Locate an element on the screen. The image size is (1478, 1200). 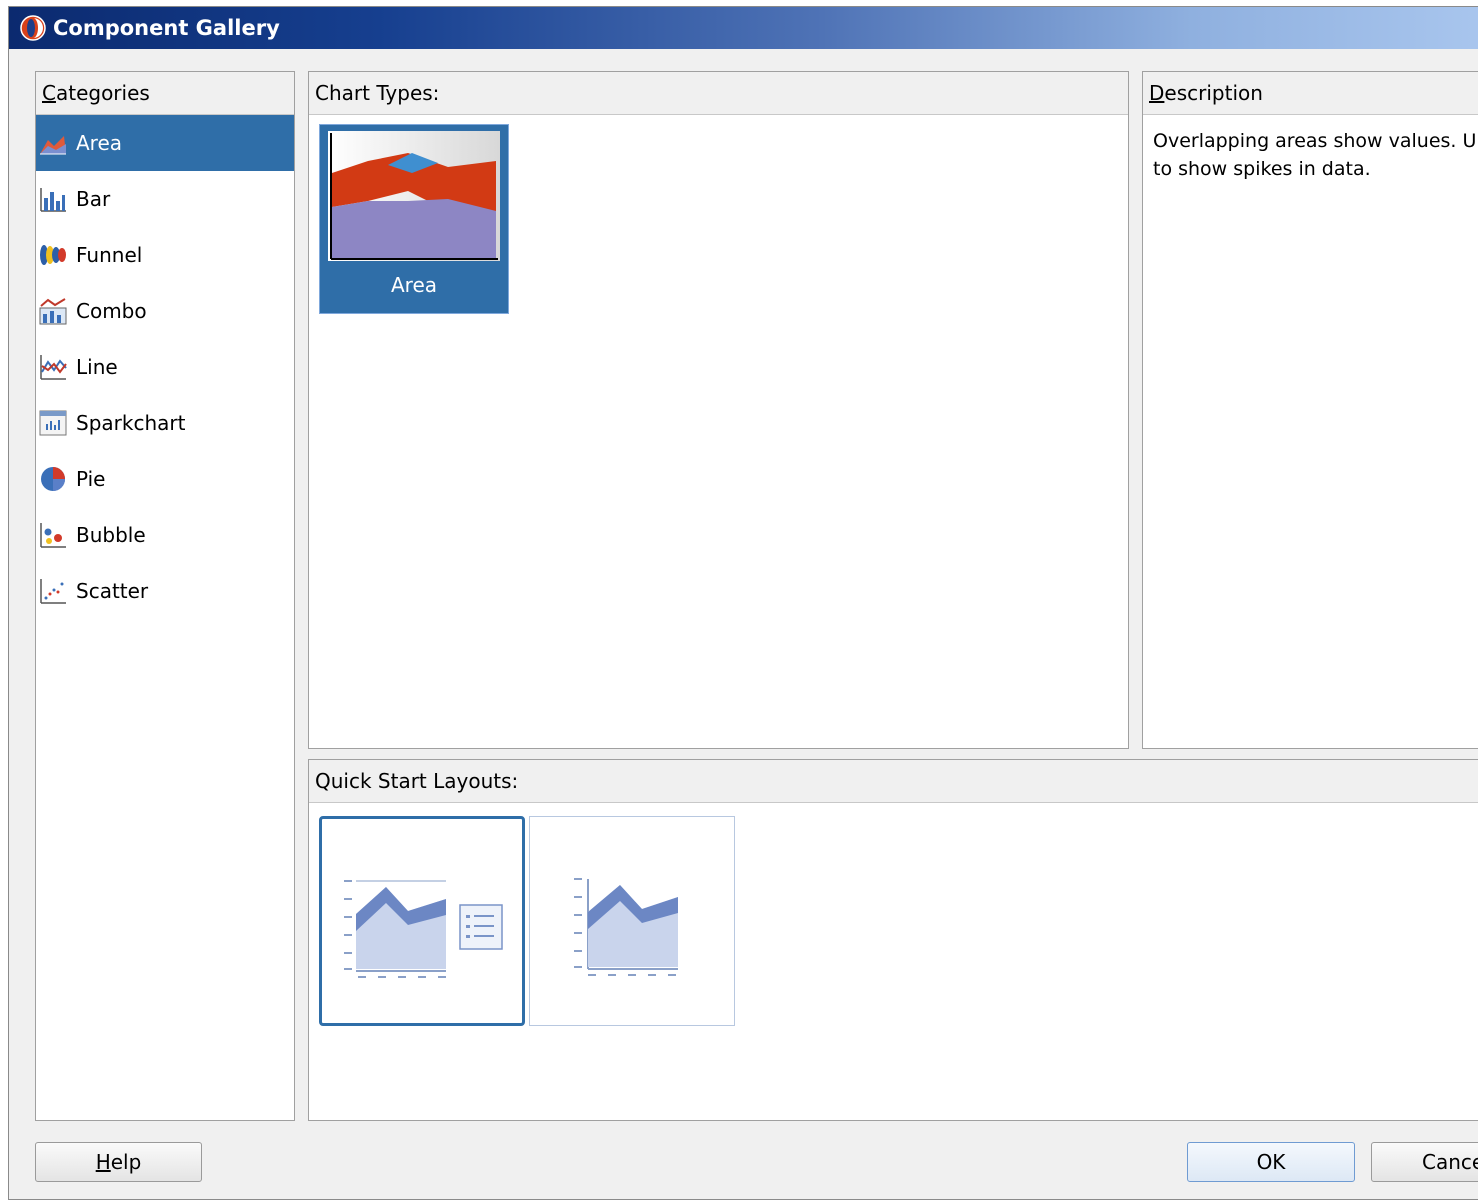
category-label: Line is located at coordinates (97, 367).